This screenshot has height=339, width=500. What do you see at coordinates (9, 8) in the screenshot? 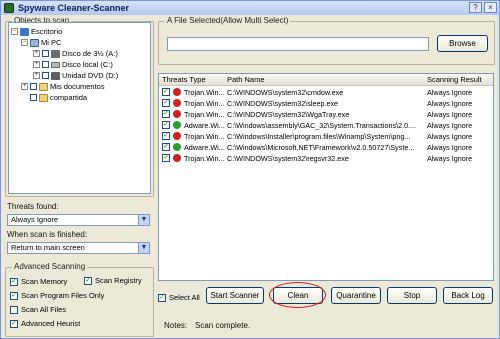
I see `app-icon` at bounding box center [9, 8].